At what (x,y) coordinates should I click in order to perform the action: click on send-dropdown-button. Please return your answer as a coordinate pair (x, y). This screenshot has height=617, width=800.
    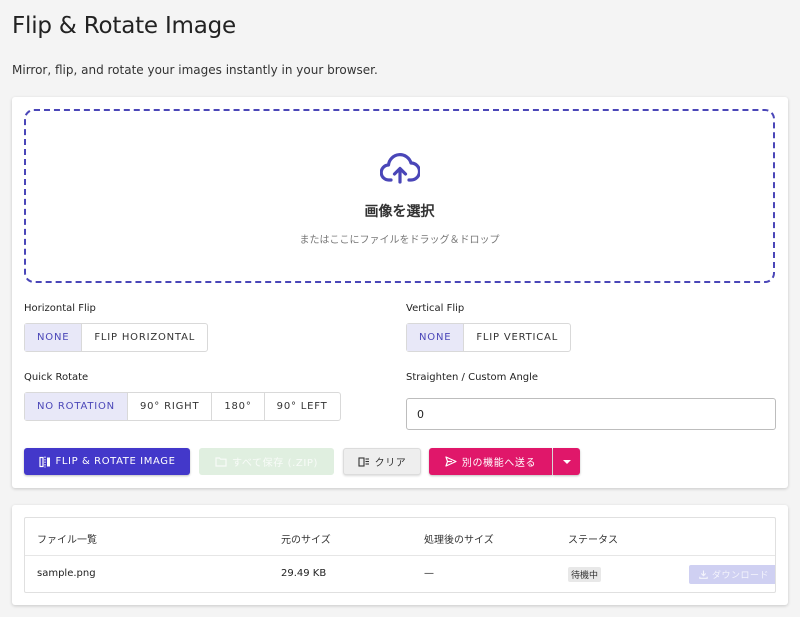
    Looking at the image, I should click on (566, 461).